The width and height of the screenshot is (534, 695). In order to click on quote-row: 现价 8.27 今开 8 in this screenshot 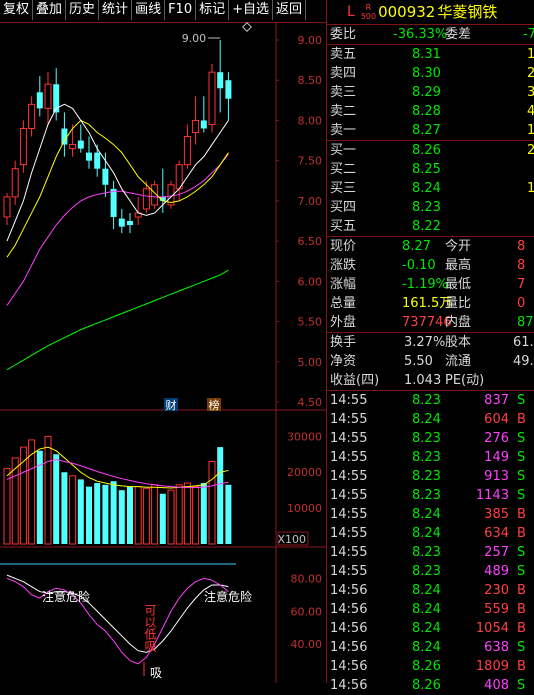, I will do `click(430, 246)`.